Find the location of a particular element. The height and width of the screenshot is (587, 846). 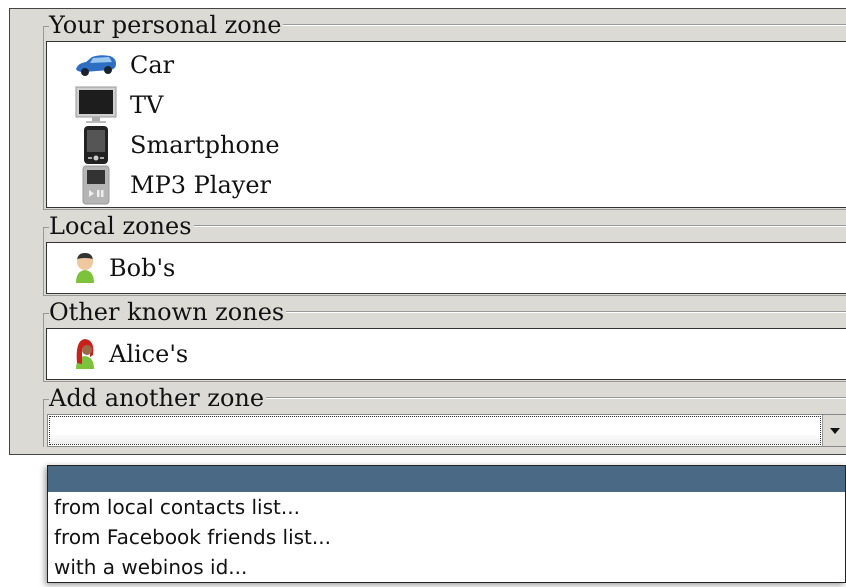

group-label: Add another zone is located at coordinates (156, 398).